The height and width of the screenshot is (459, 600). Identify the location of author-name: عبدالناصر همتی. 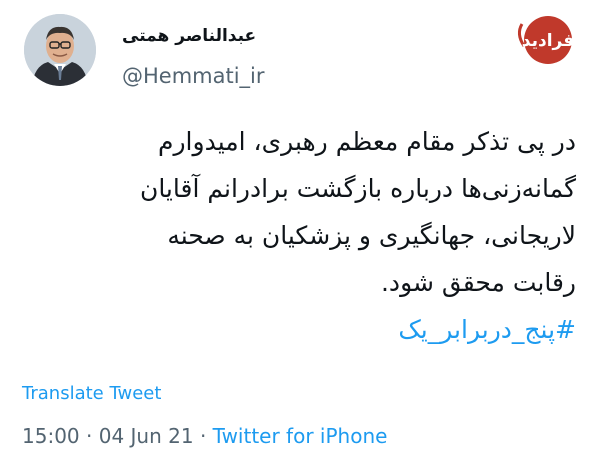
(189, 36).